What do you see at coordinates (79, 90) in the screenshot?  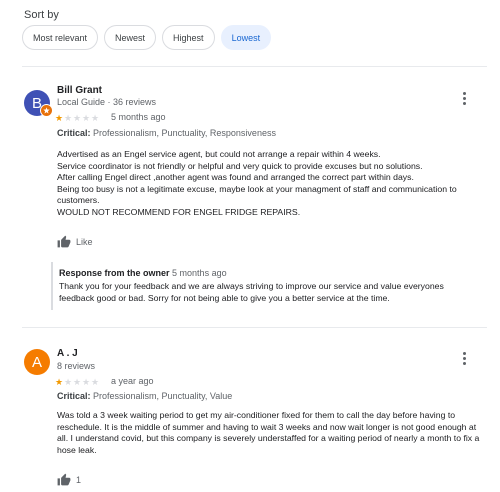 I see `reviewer-name: Bill Grant` at bounding box center [79, 90].